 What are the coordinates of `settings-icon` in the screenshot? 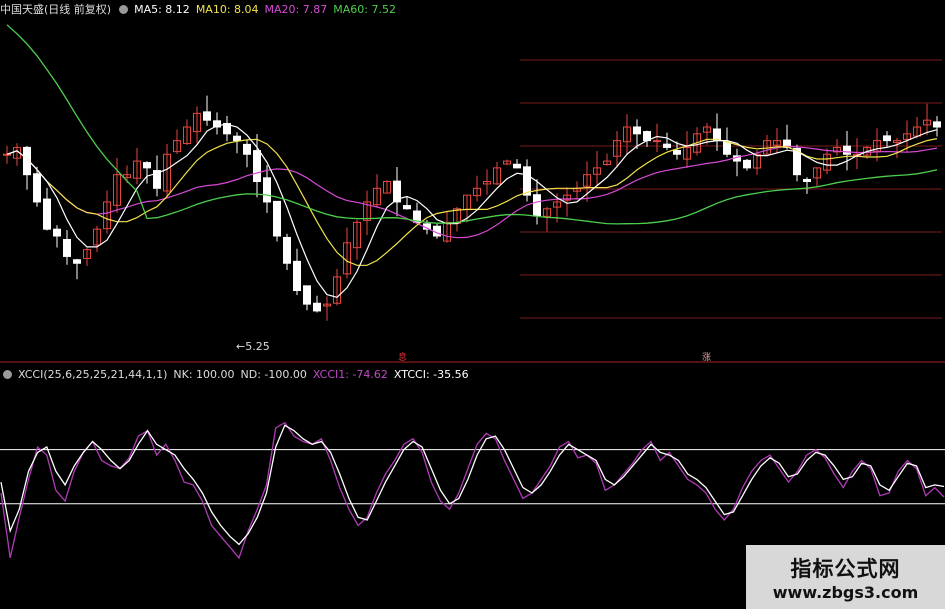 It's located at (124, 9).